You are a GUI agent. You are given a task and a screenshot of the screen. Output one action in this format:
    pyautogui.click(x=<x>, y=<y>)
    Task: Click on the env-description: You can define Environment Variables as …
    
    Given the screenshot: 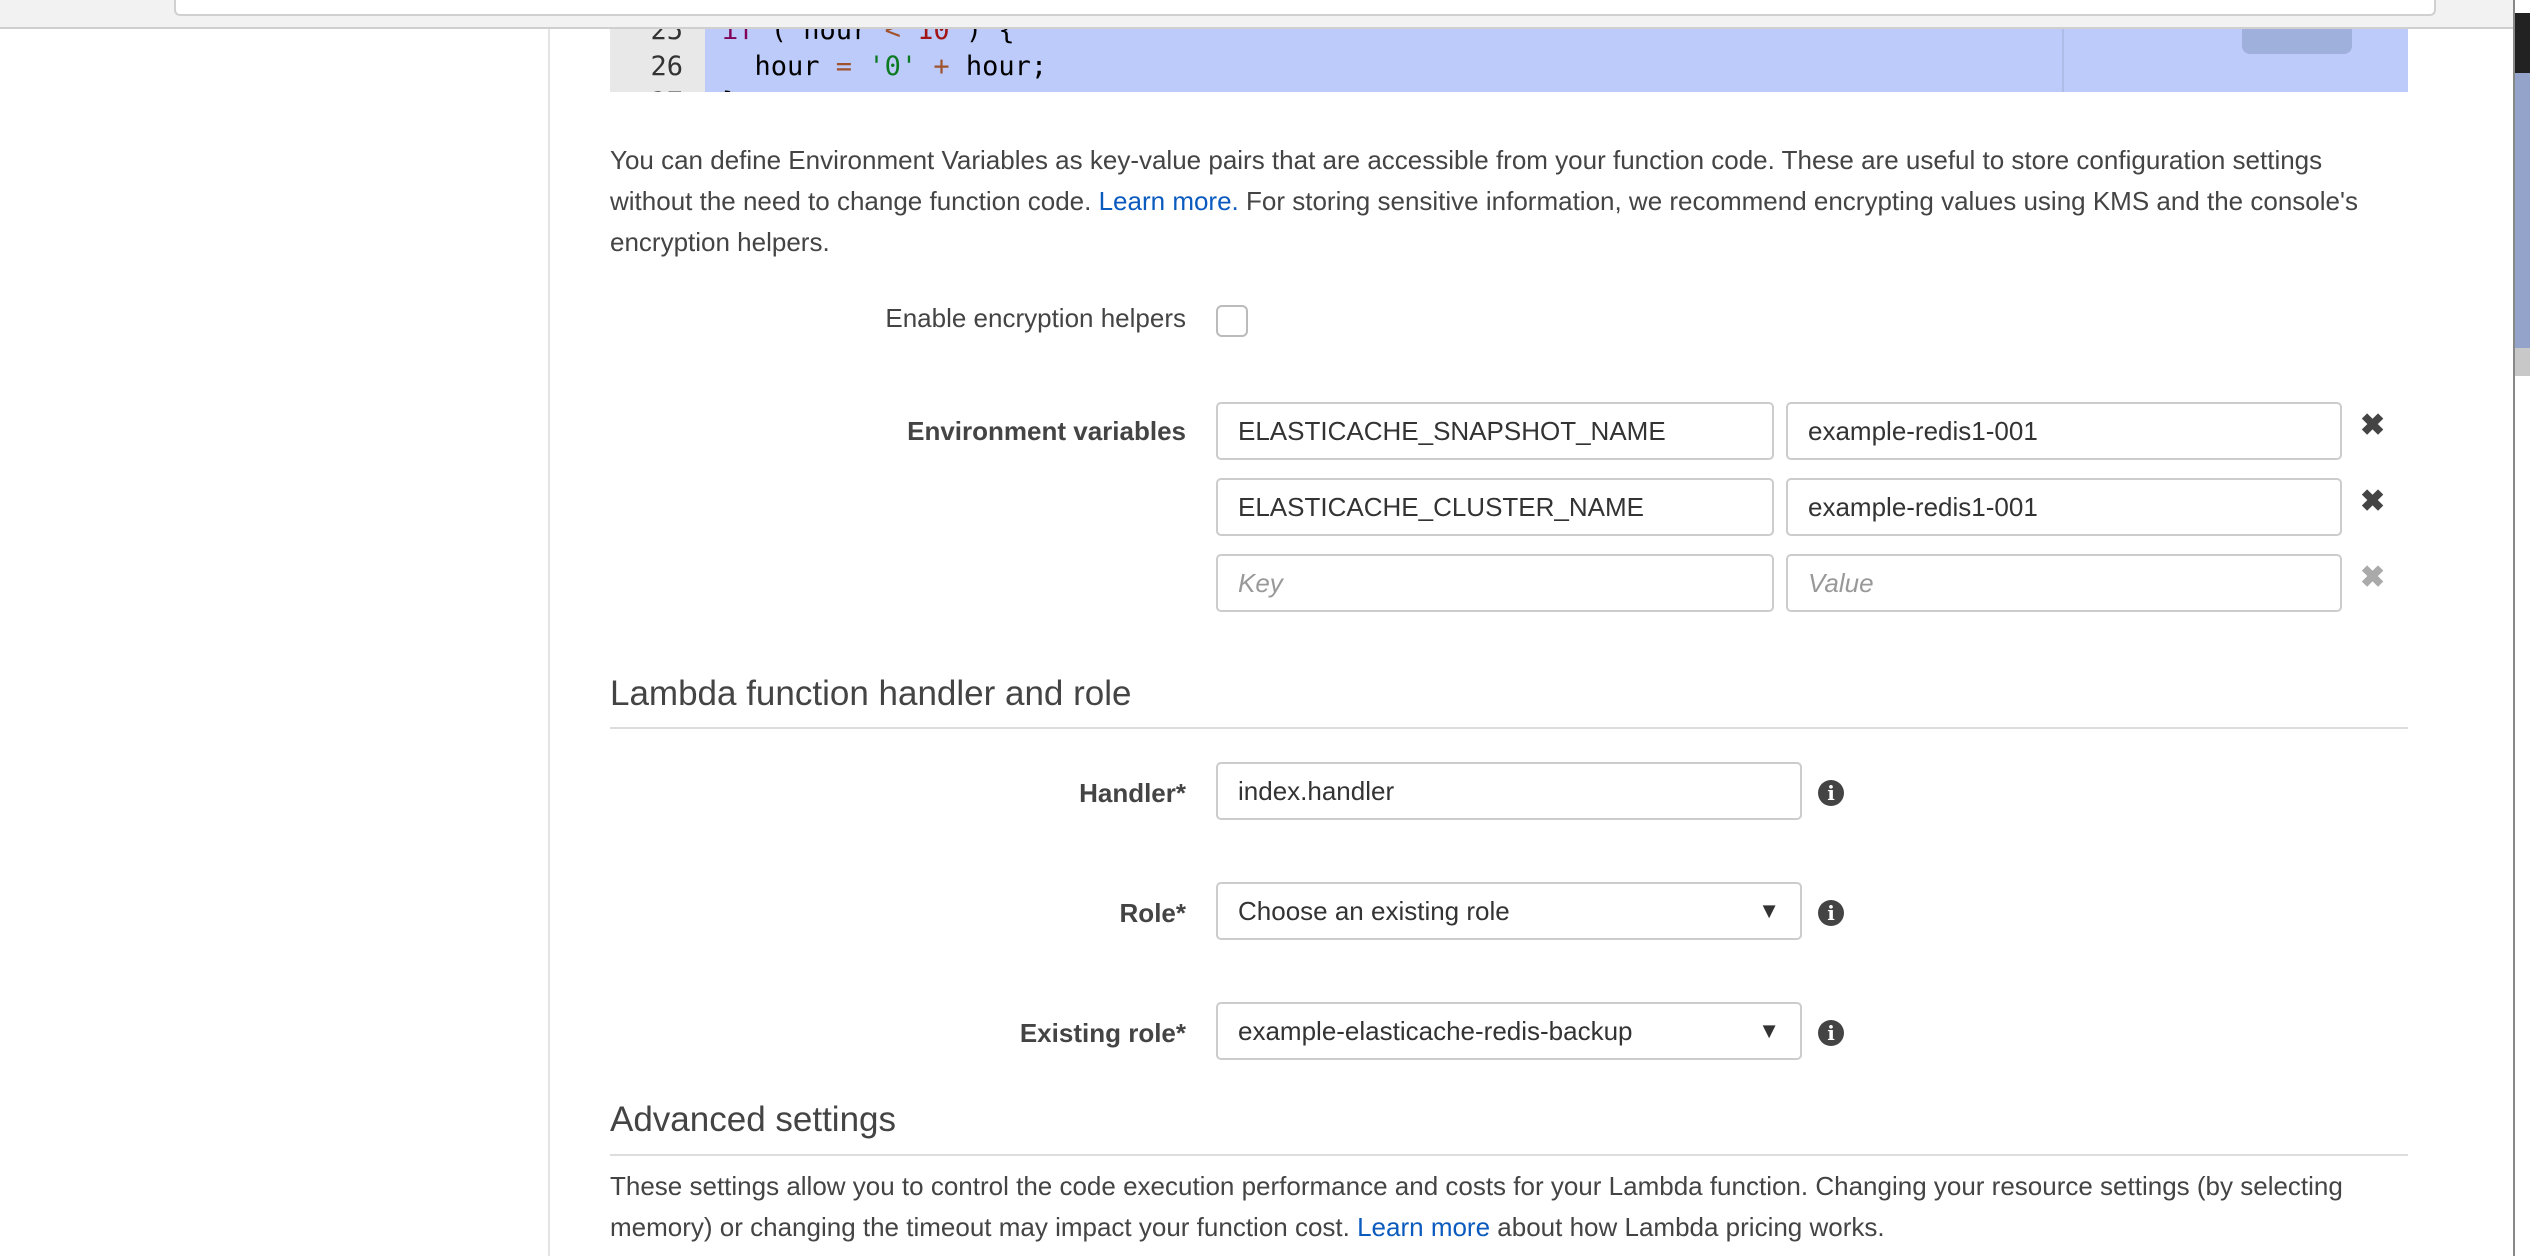 What is the action you would take?
    pyautogui.click(x=1484, y=201)
    